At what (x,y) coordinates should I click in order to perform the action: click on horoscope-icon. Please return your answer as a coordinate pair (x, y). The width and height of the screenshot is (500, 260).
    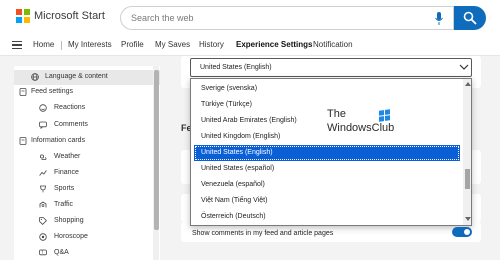
    Looking at the image, I should click on (43, 237).